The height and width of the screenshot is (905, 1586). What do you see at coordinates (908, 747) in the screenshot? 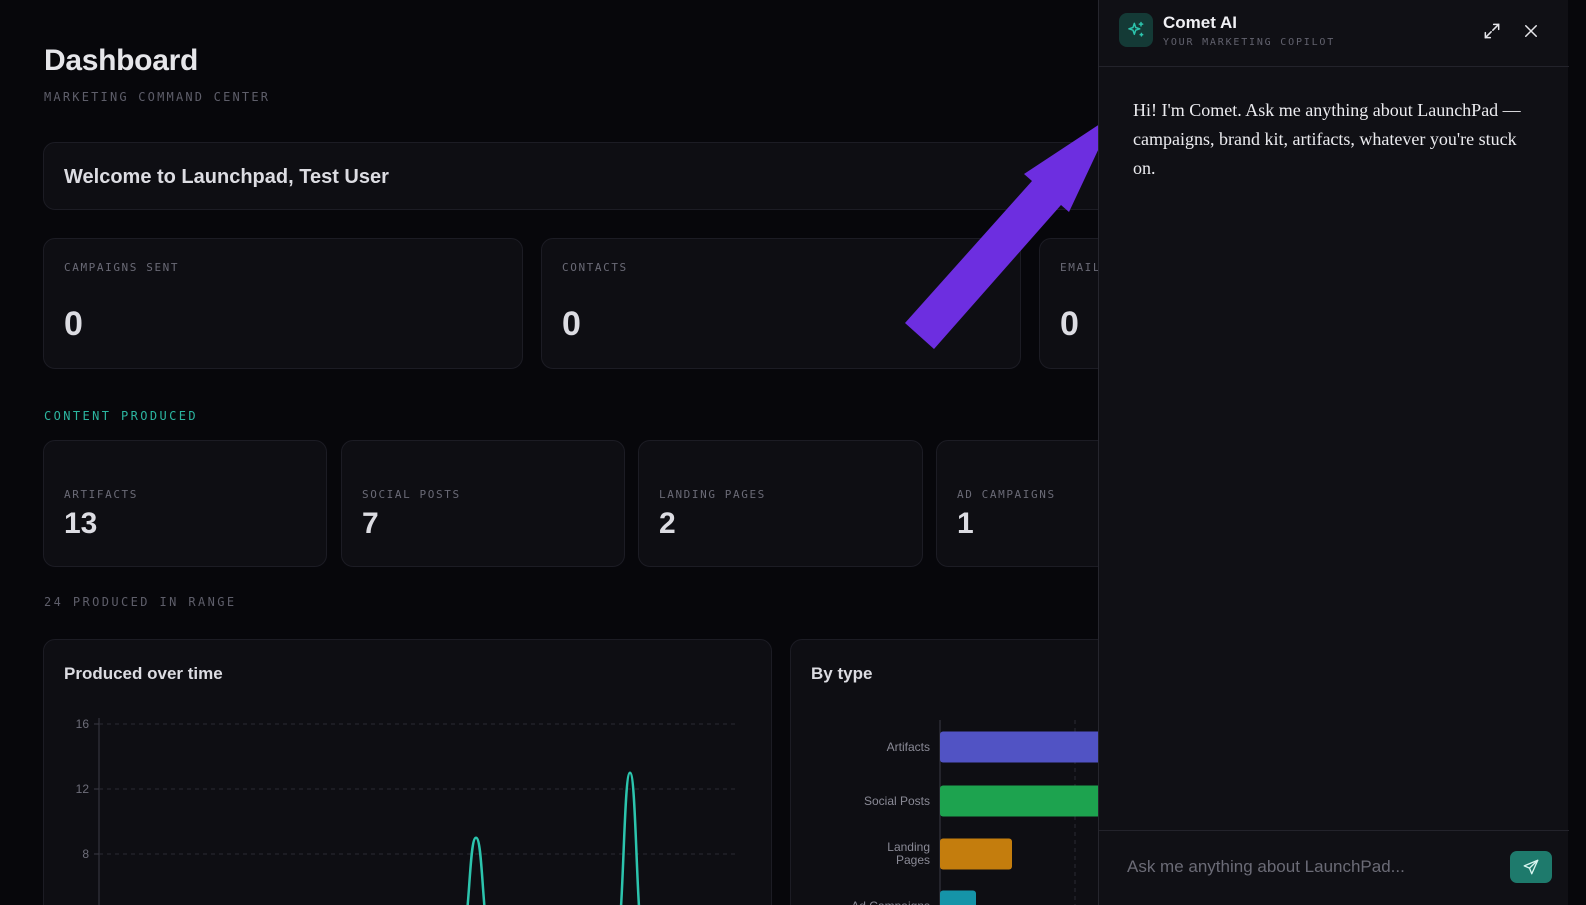
I see `category-label: Artifacts` at bounding box center [908, 747].